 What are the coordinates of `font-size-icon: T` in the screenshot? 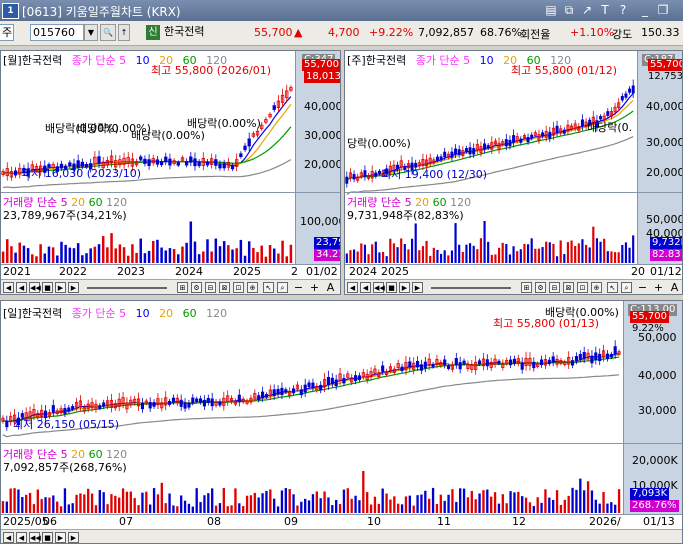 It's located at (605, 10).